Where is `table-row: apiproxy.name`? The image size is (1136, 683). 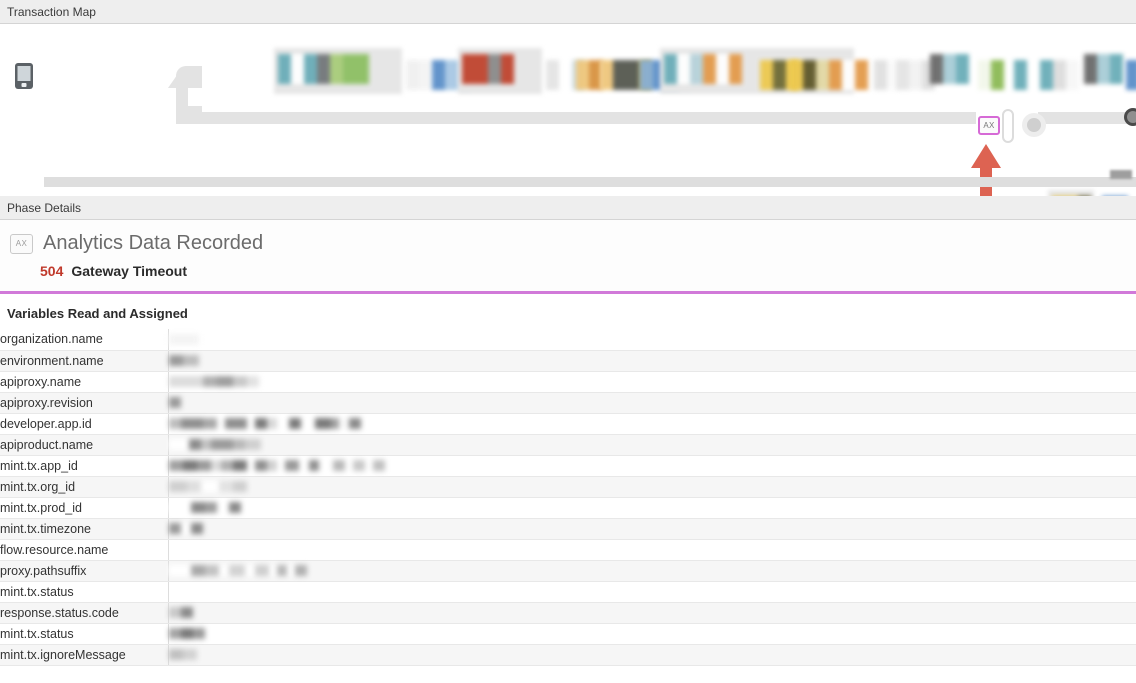
table-row: apiproxy.name is located at coordinates (568, 382).